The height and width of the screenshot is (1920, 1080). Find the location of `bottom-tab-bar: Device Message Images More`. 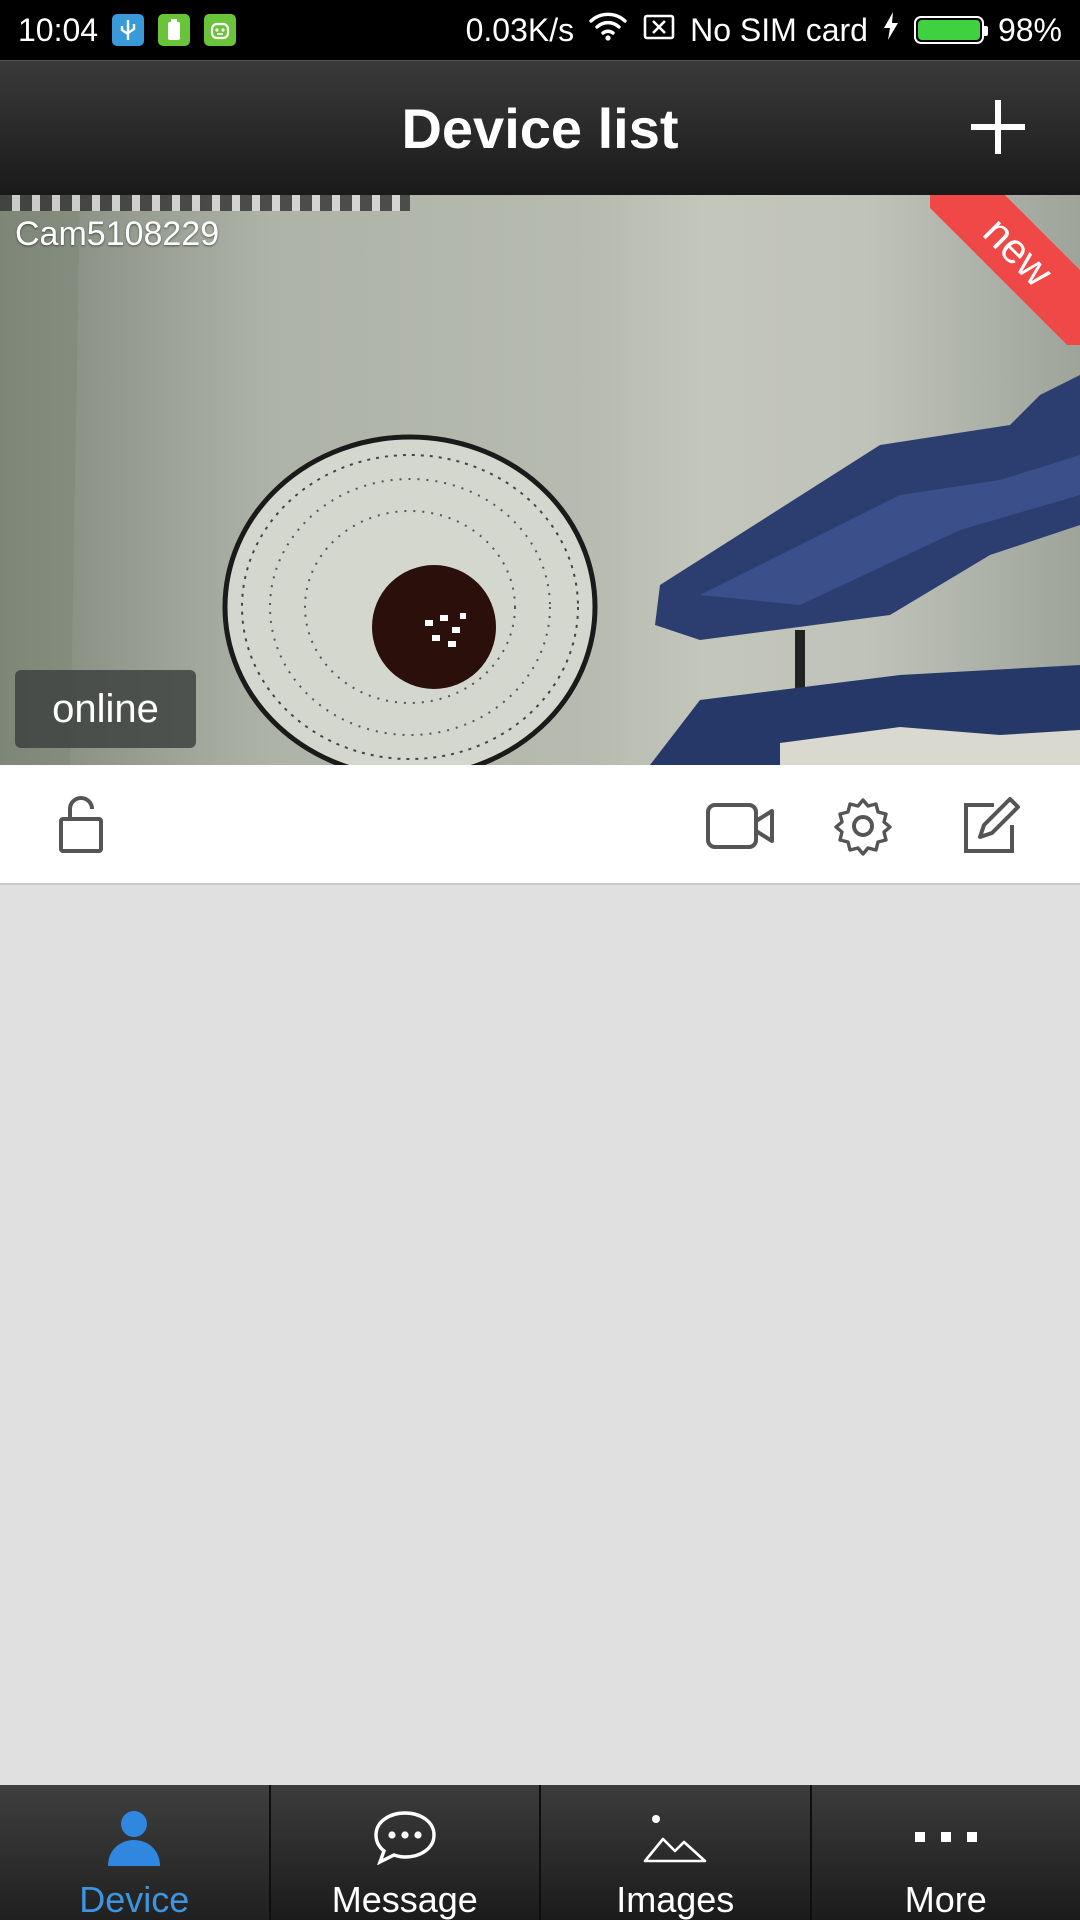

bottom-tab-bar: Device Message Images More is located at coordinates (540, 1852).